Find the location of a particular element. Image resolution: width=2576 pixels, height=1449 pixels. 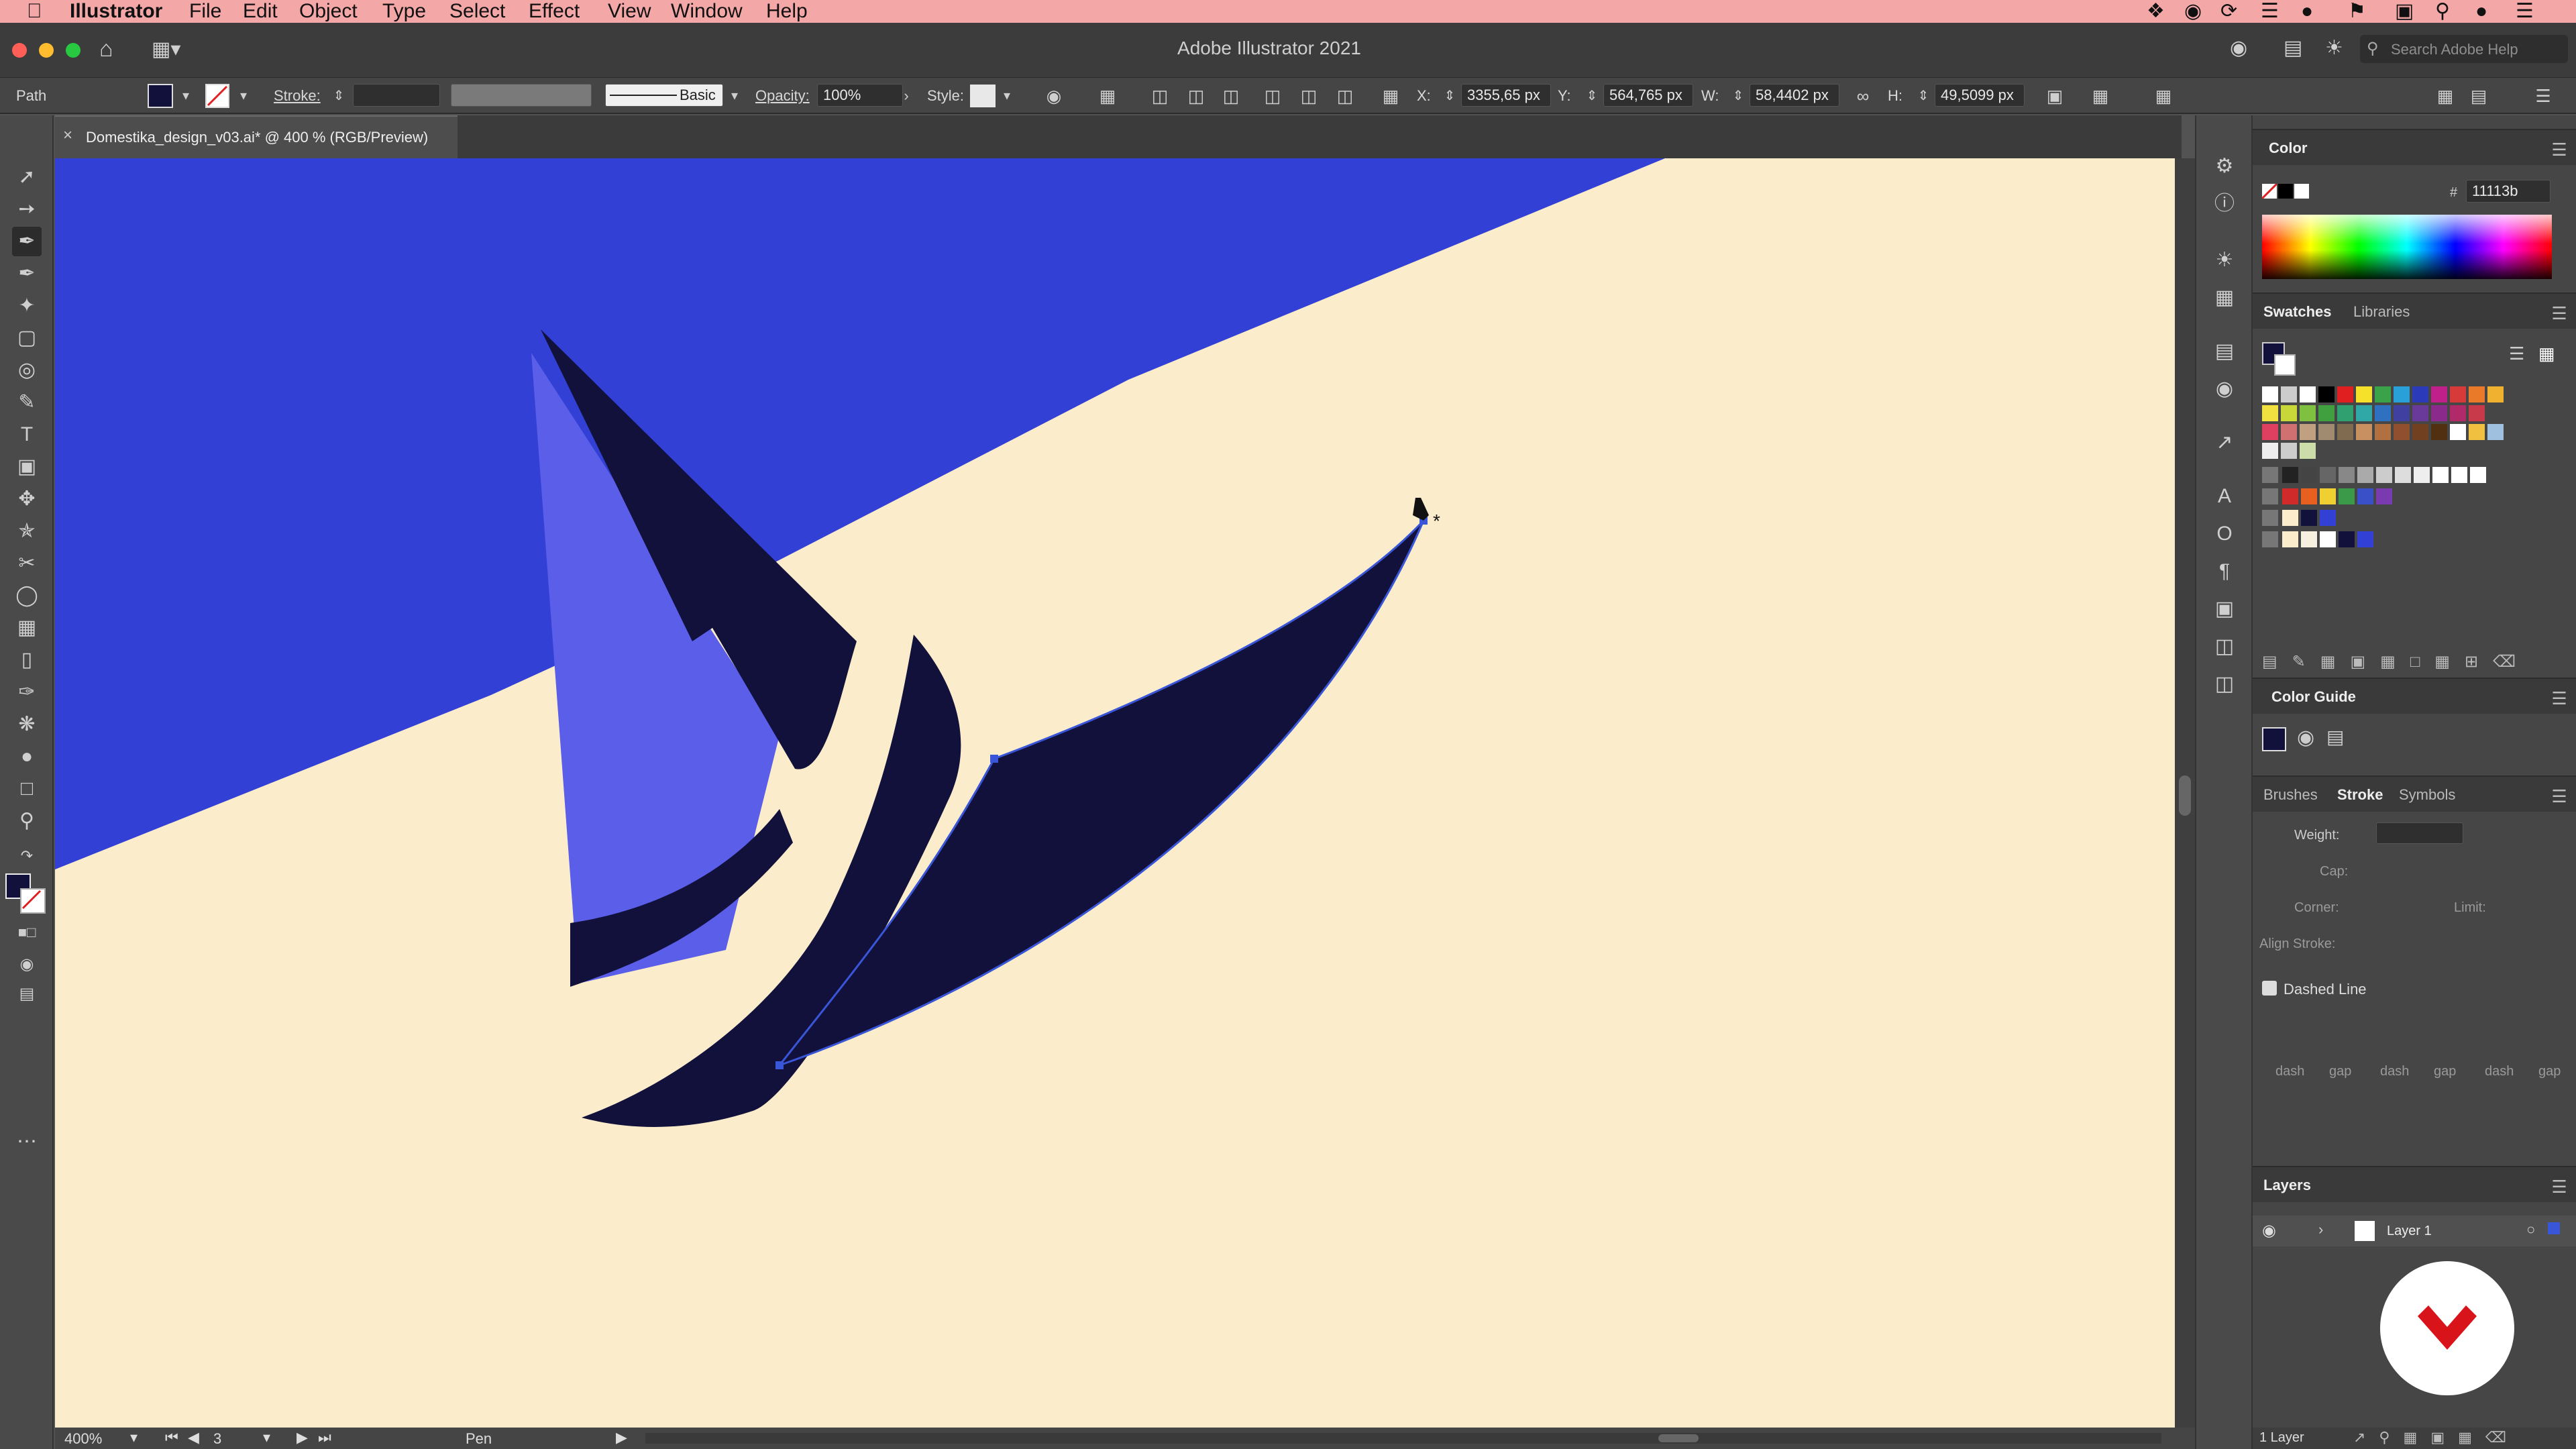

horizontal-scrollbar is located at coordinates (1403, 1438).